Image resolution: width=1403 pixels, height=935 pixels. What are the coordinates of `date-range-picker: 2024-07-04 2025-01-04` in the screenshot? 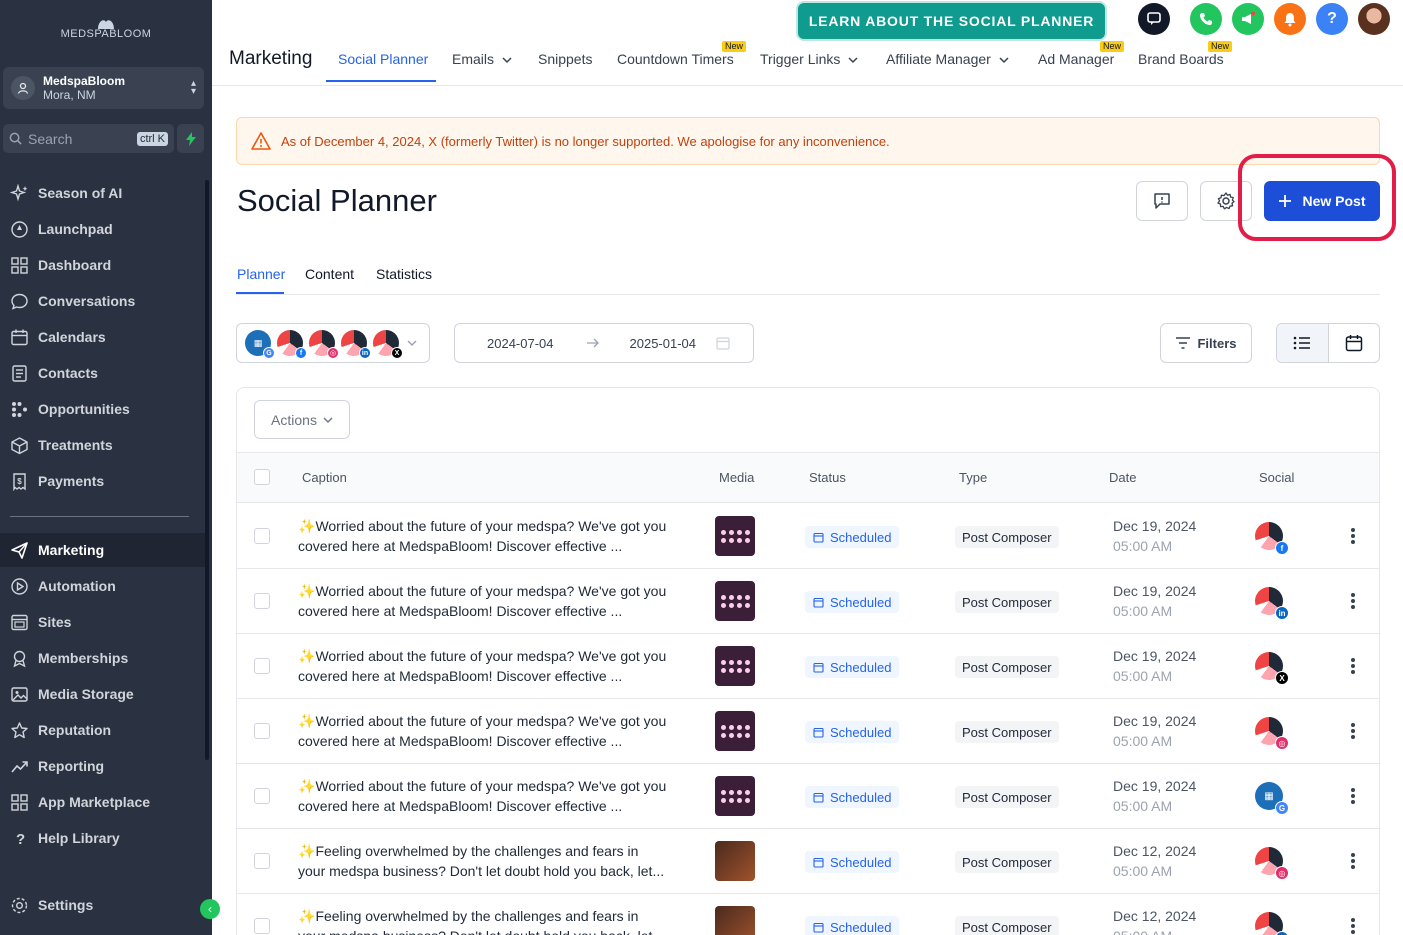 It's located at (604, 343).